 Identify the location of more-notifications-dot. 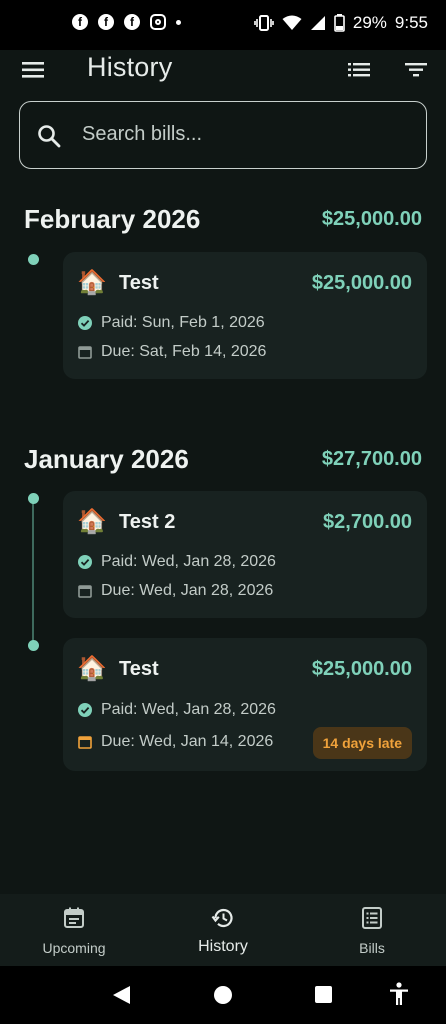
(178, 22).